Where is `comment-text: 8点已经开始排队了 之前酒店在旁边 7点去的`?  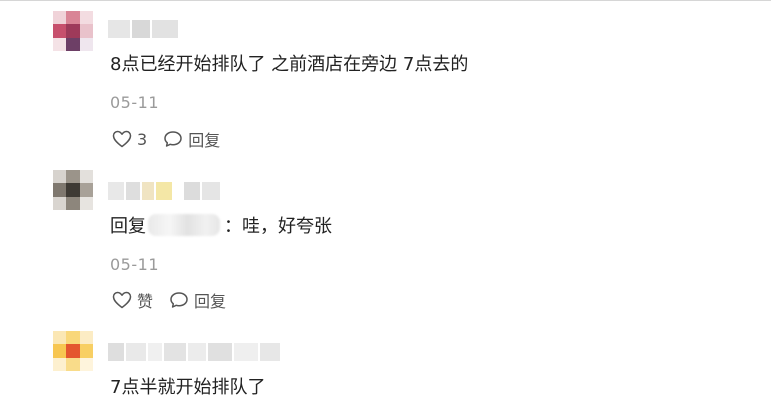 comment-text: 8点已经开始排队了 之前酒店在旁边 7点去的 is located at coordinates (289, 64).